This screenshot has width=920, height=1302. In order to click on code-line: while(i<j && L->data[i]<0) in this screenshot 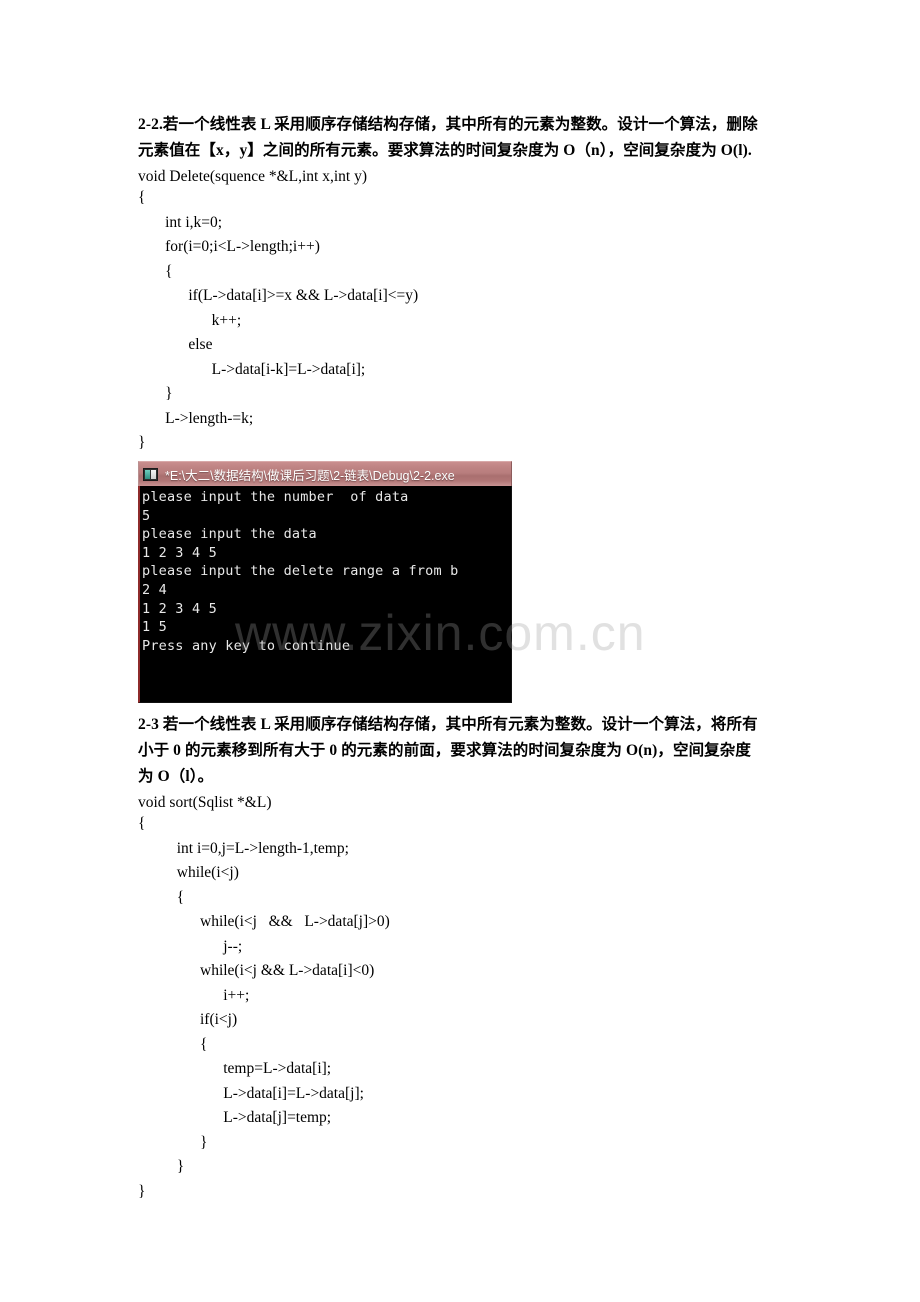, I will do `click(256, 970)`.